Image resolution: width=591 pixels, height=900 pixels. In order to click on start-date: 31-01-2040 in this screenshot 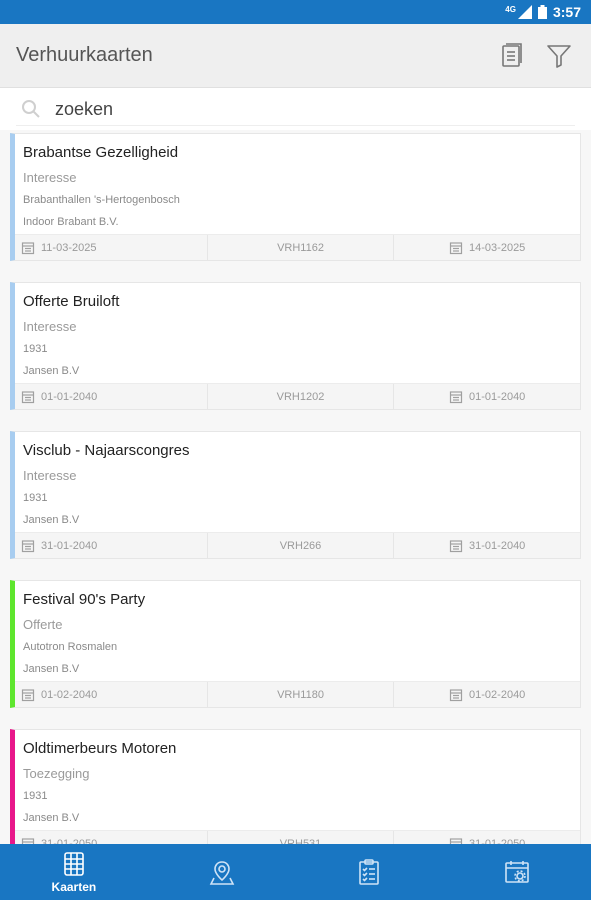, I will do `click(69, 545)`.